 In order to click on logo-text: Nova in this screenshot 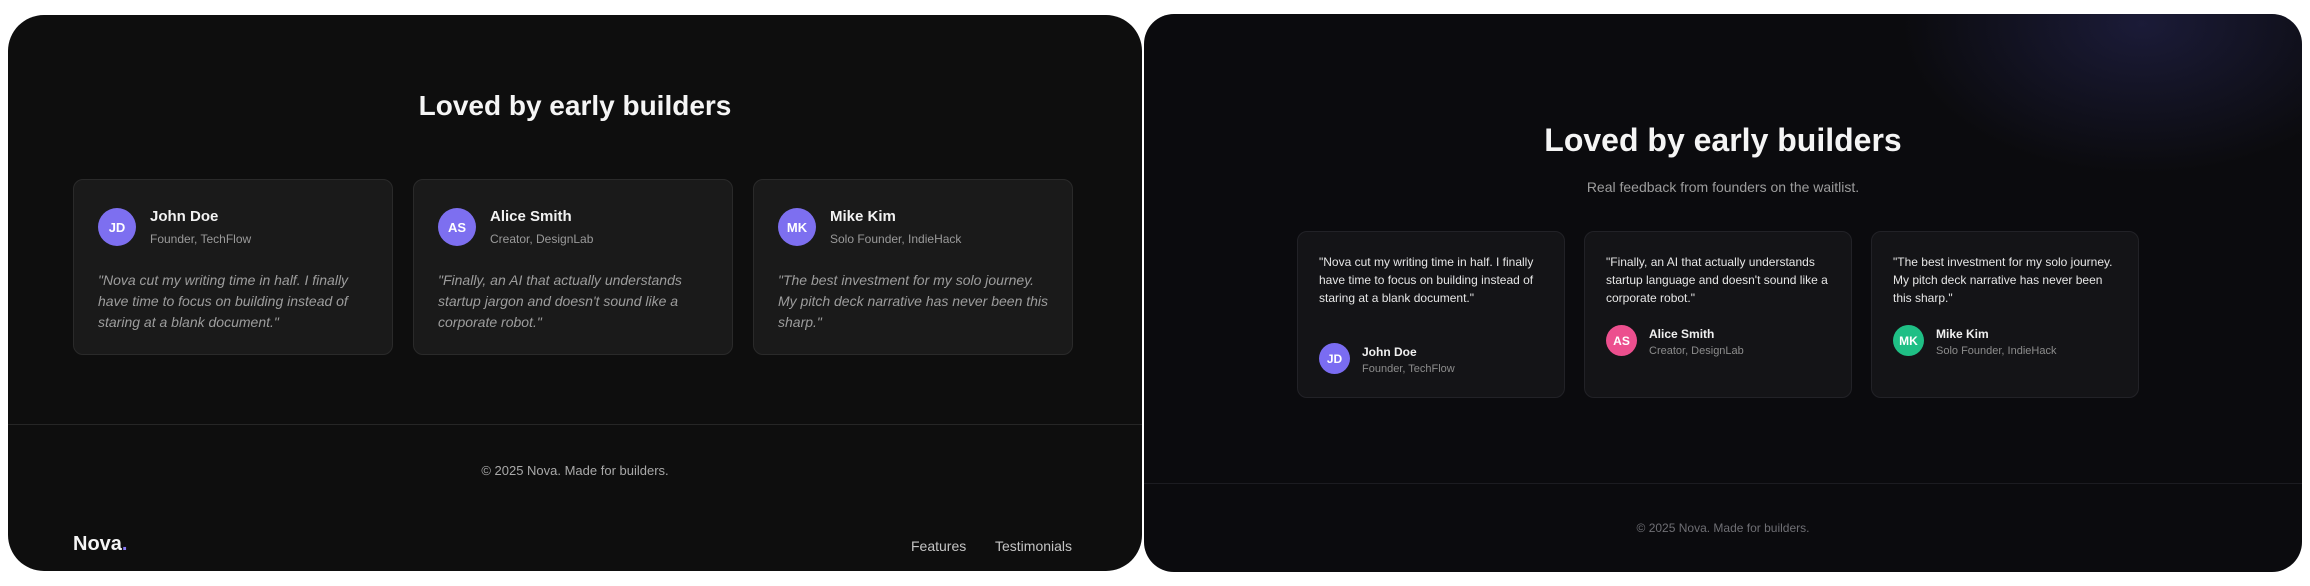, I will do `click(97, 544)`.